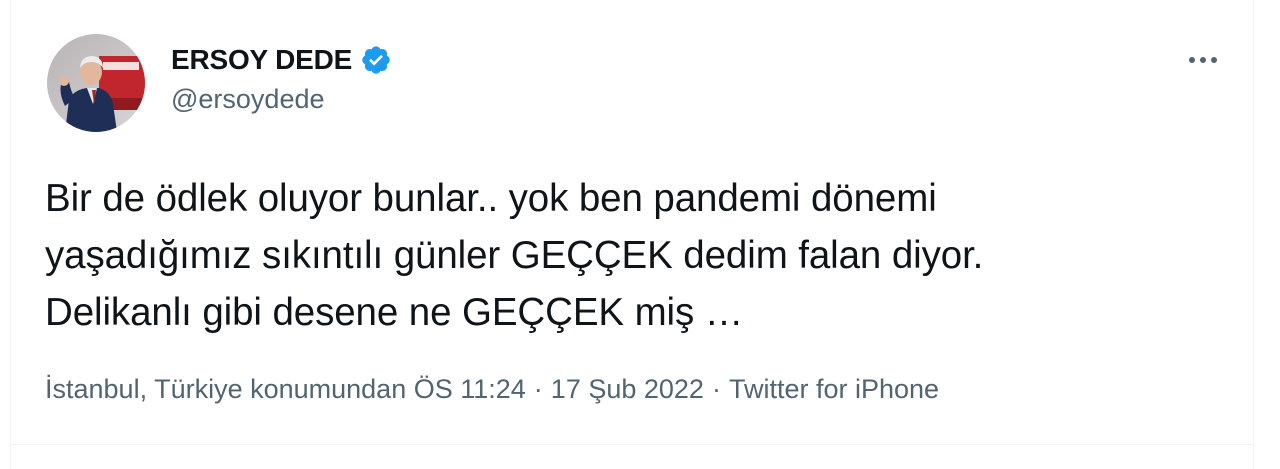  What do you see at coordinates (285, 389) in the screenshot?
I see `tweet-location-time: İstanbul, Türkiye konumundan ÖS 11:24` at bounding box center [285, 389].